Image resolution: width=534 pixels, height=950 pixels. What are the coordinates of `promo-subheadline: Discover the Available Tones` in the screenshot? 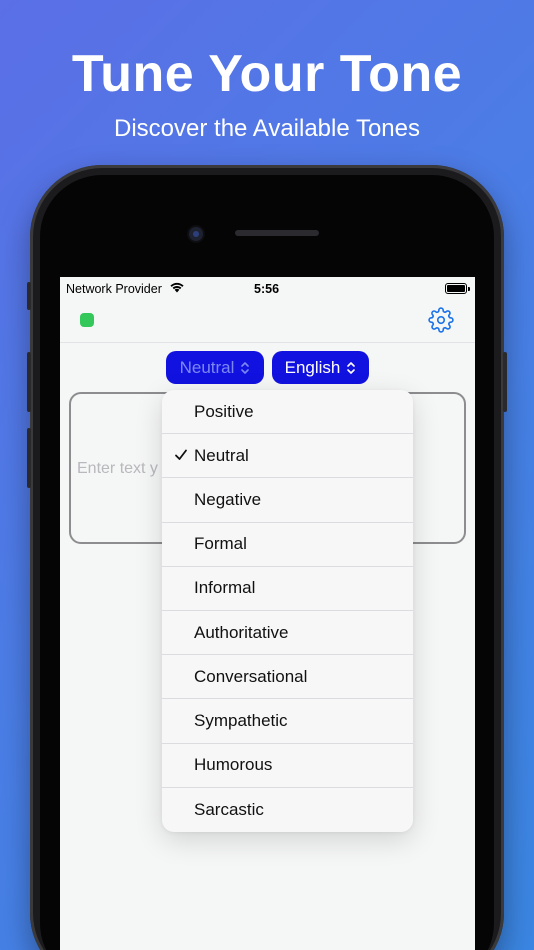 It's located at (267, 128).